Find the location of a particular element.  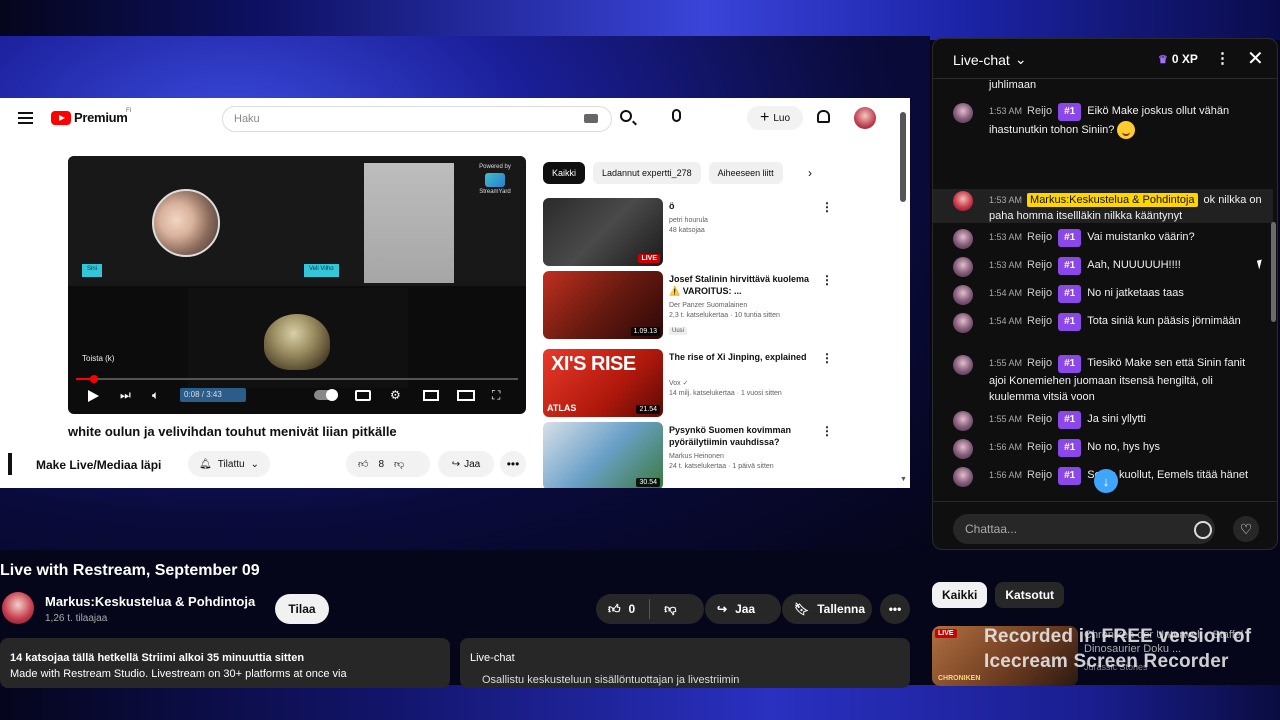

like-dislike-group: 👍︎ 8 👎︎ is located at coordinates (388, 464).